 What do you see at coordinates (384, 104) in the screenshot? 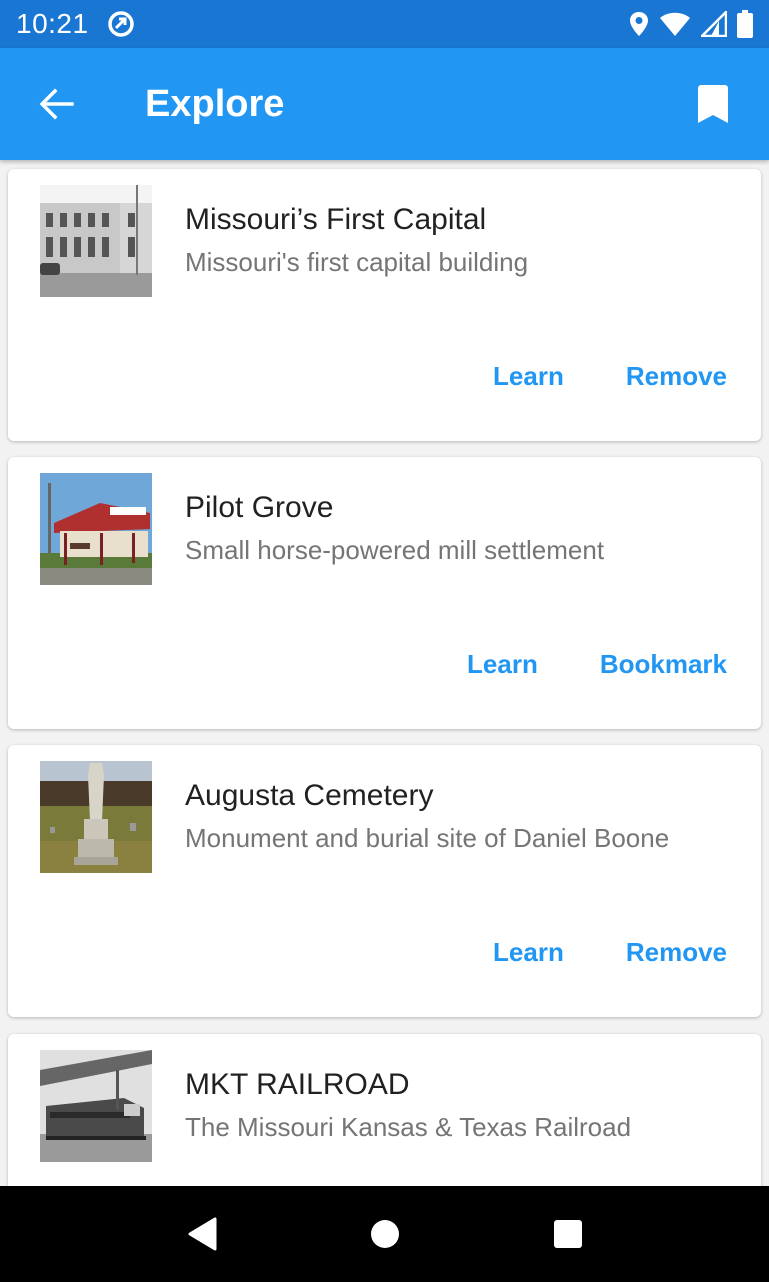
I see `app-bar: Explore` at bounding box center [384, 104].